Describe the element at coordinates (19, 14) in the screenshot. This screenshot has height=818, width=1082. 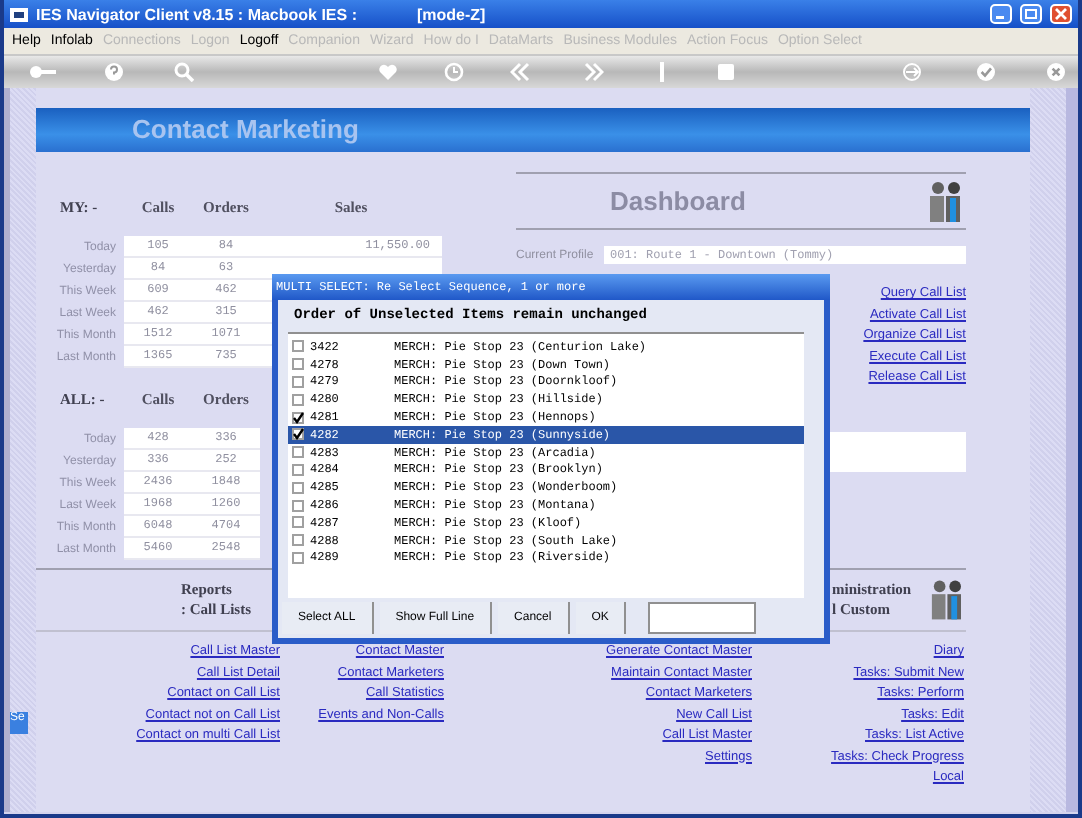
I see `app-icon` at that location.